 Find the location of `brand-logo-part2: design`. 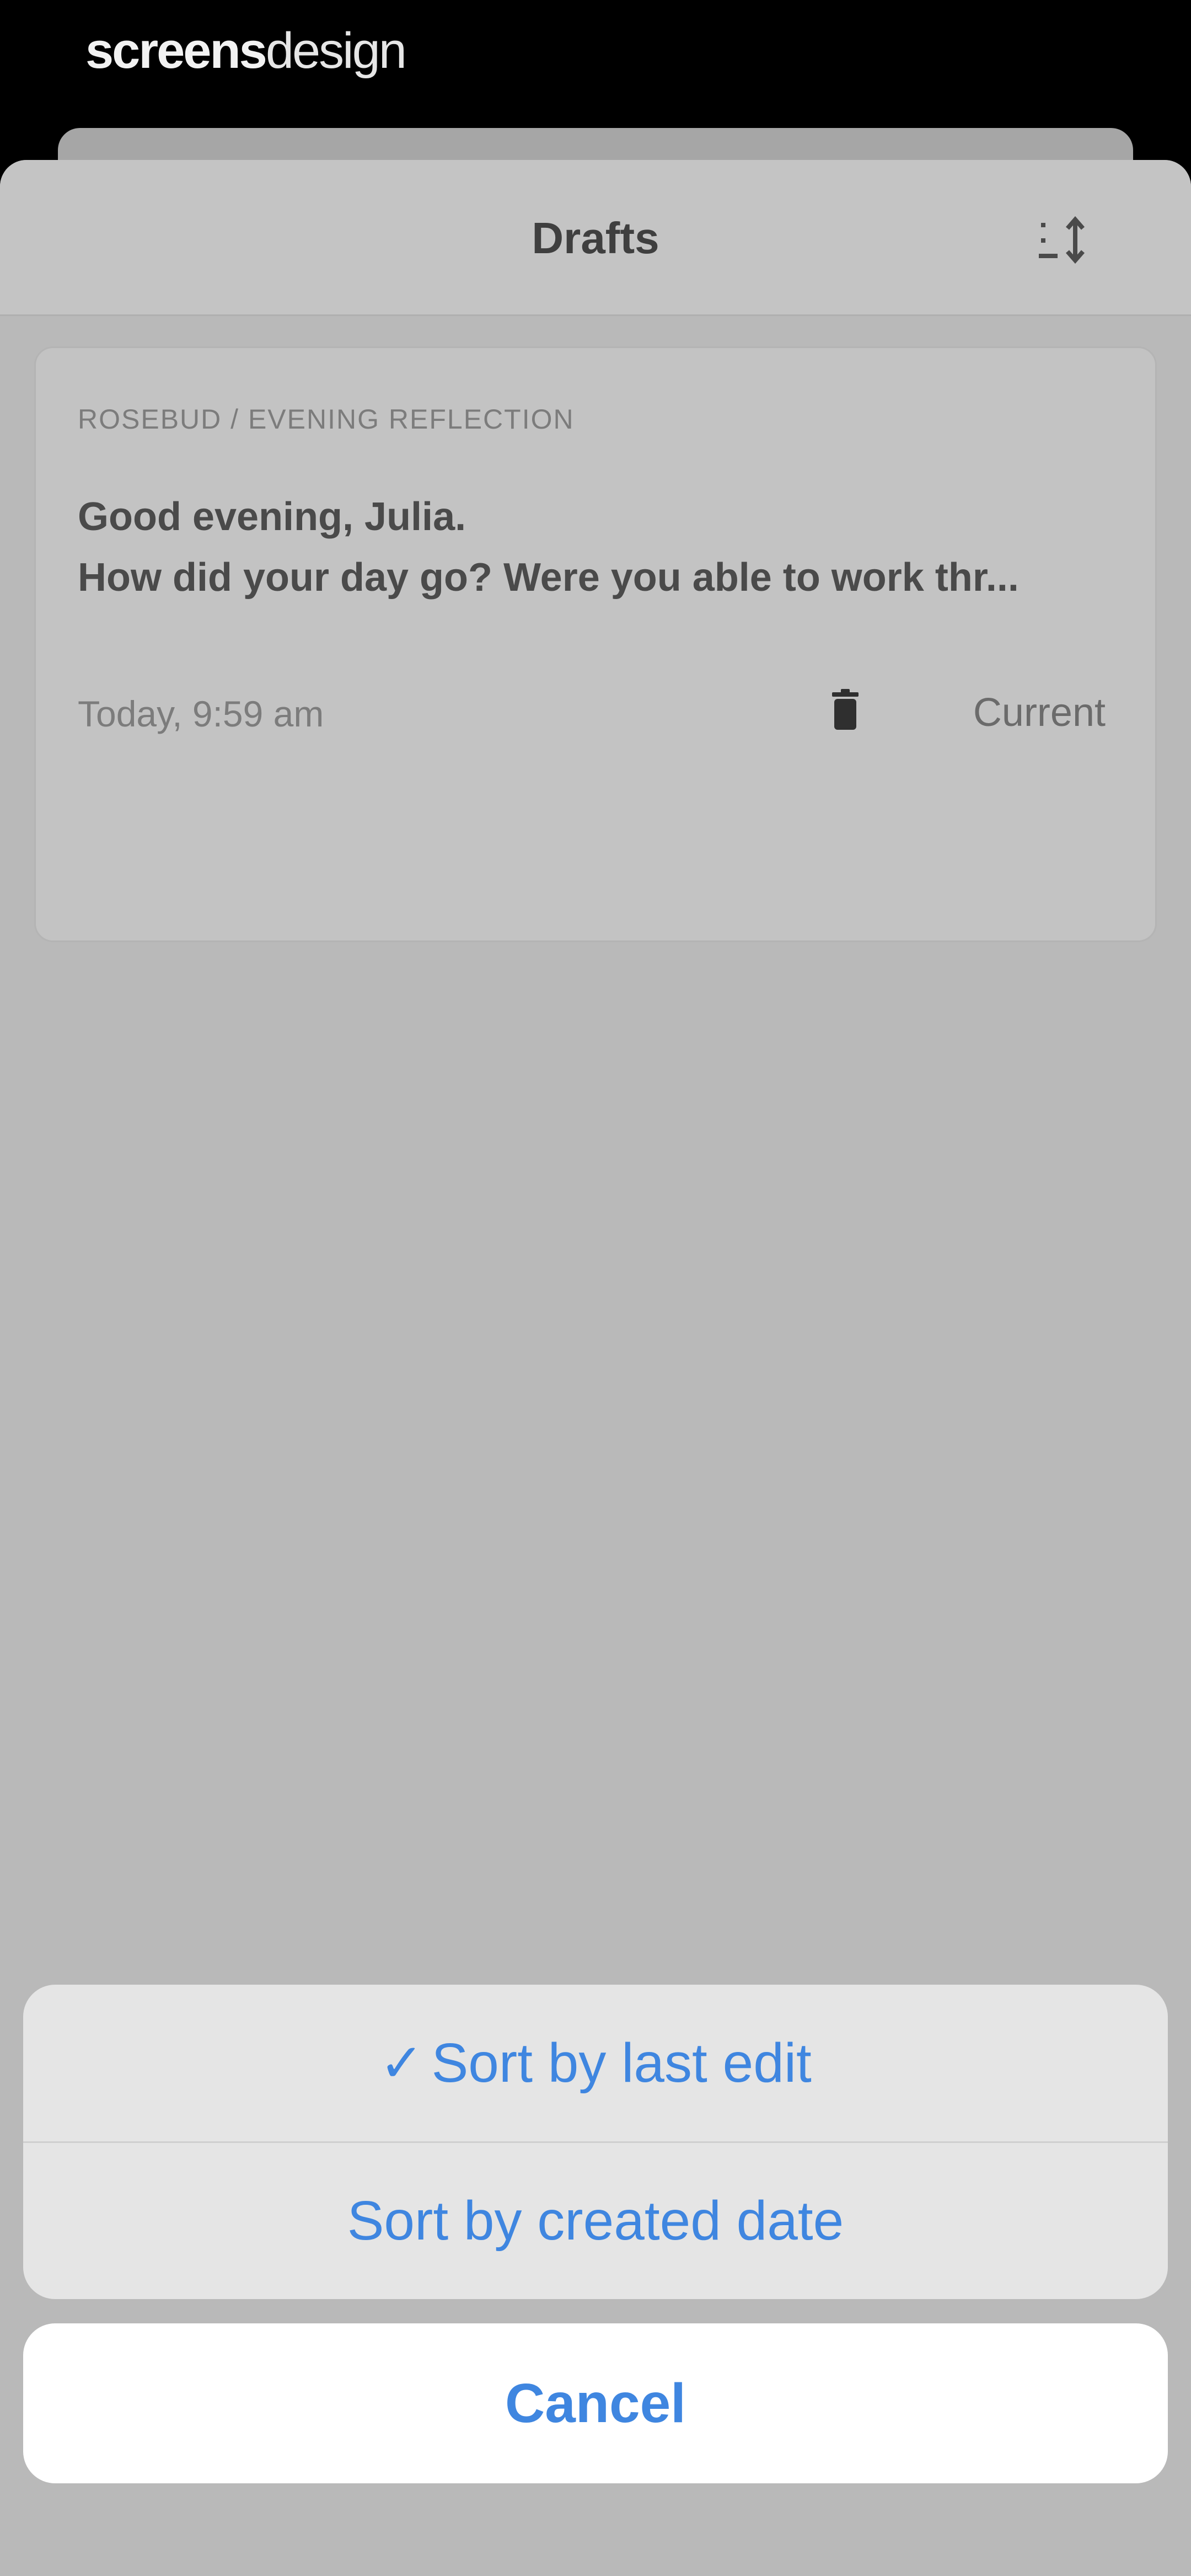

brand-logo-part2: design is located at coordinates (336, 51).